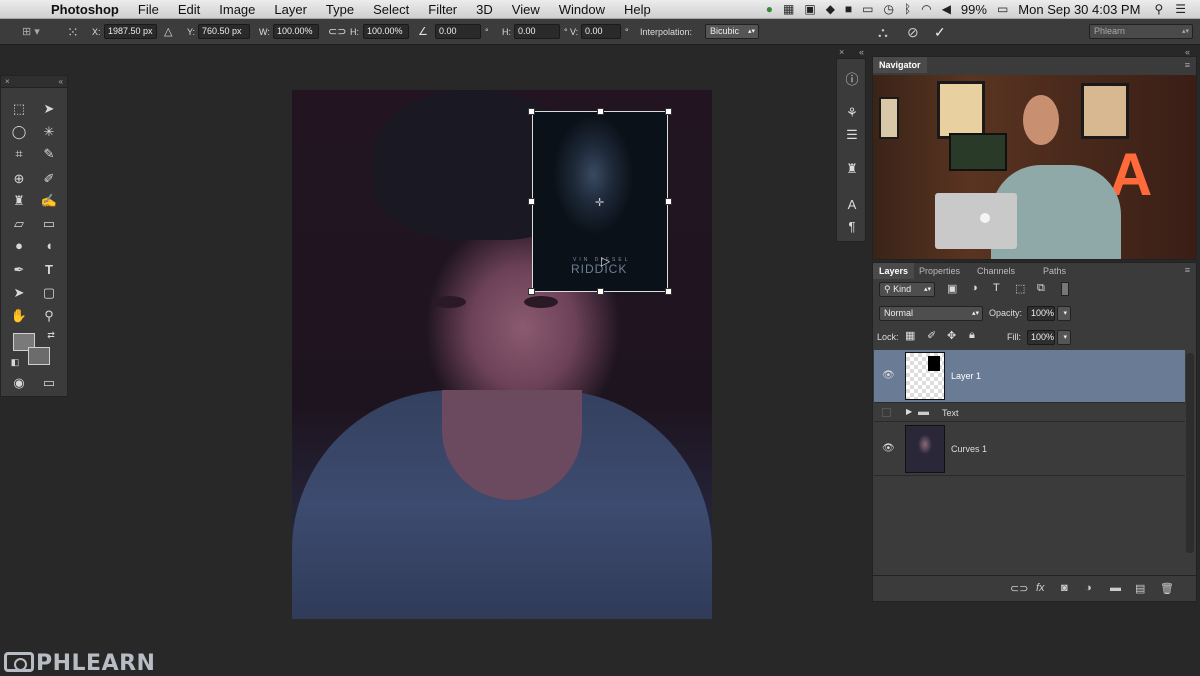 Image resolution: width=1200 pixels, height=676 pixels. I want to click on crop-tool-icon: ⌗, so click(19, 154).